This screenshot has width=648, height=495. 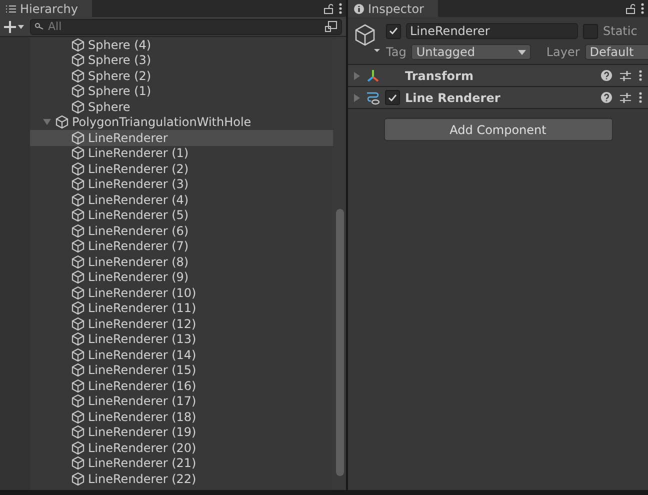 What do you see at coordinates (181, 448) in the screenshot?
I see `hierarchy-item: LineRenderer (20)` at bounding box center [181, 448].